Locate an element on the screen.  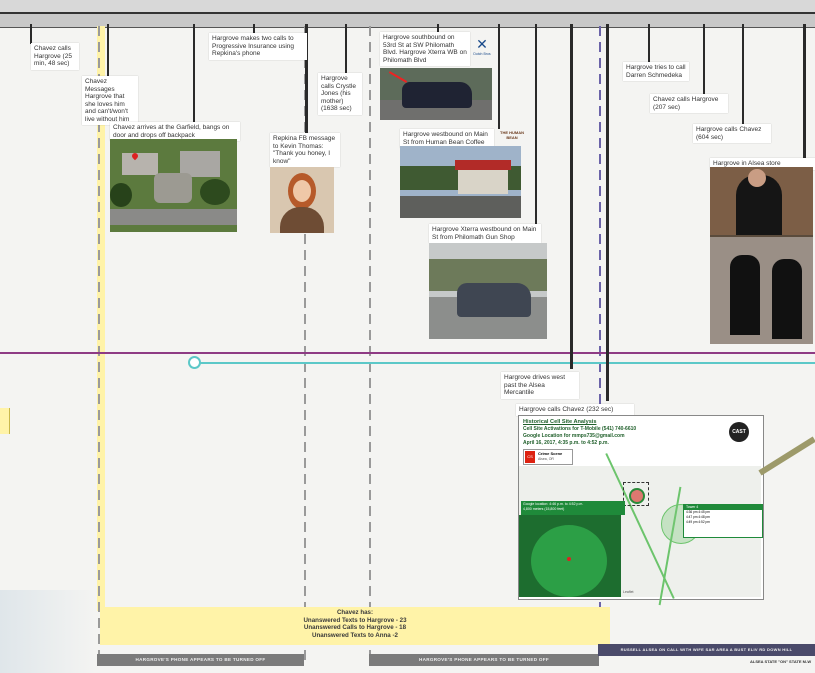
aerial-trees is located at coordinates (121, 195).